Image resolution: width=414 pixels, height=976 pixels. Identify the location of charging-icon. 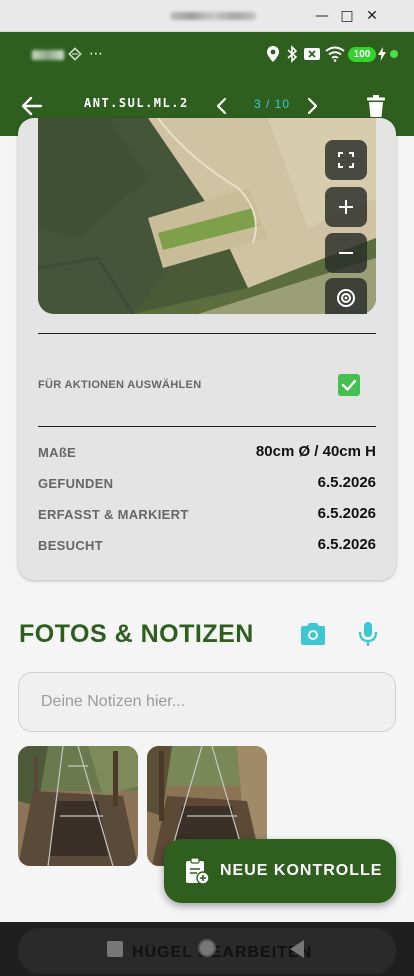
(382, 54).